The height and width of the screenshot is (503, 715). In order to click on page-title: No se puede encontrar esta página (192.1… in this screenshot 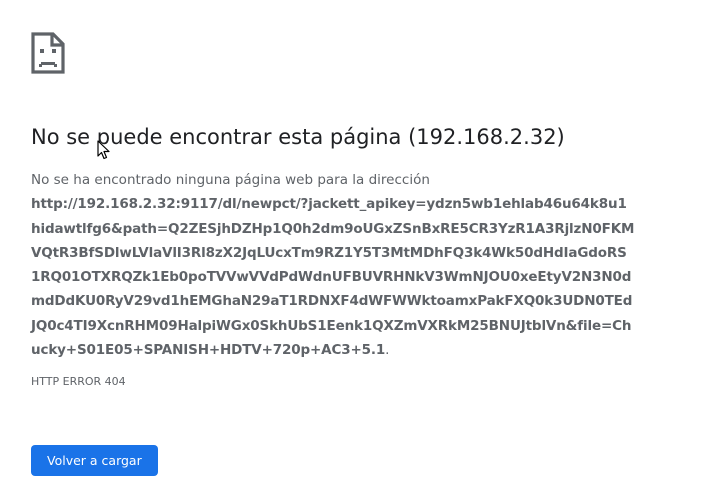, I will do `click(298, 137)`.